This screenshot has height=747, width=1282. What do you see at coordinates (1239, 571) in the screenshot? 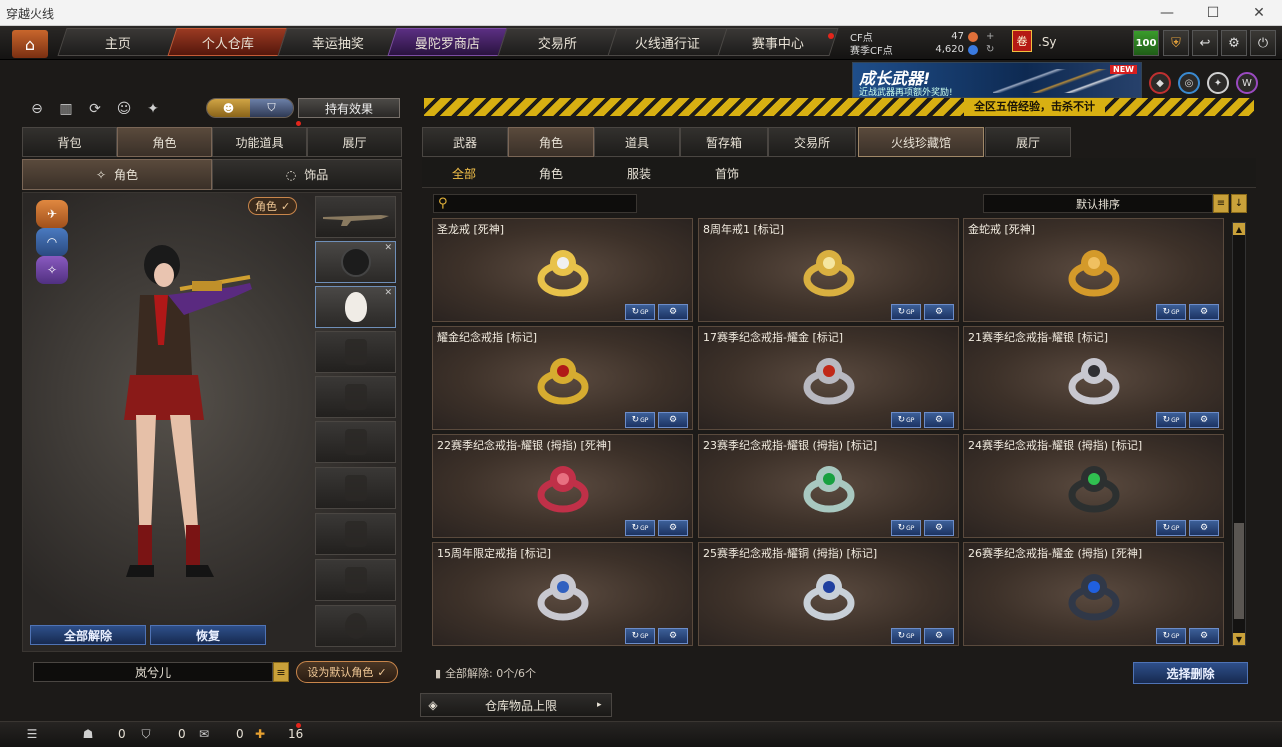
I see `scroll-thumb` at bounding box center [1239, 571].